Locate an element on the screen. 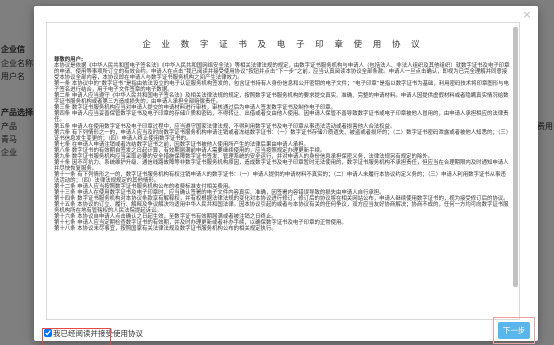  agreement-title: 企 业 数 字 证 书 及 电 子 印 章 使 用 协 议 is located at coordinates (283, 45).